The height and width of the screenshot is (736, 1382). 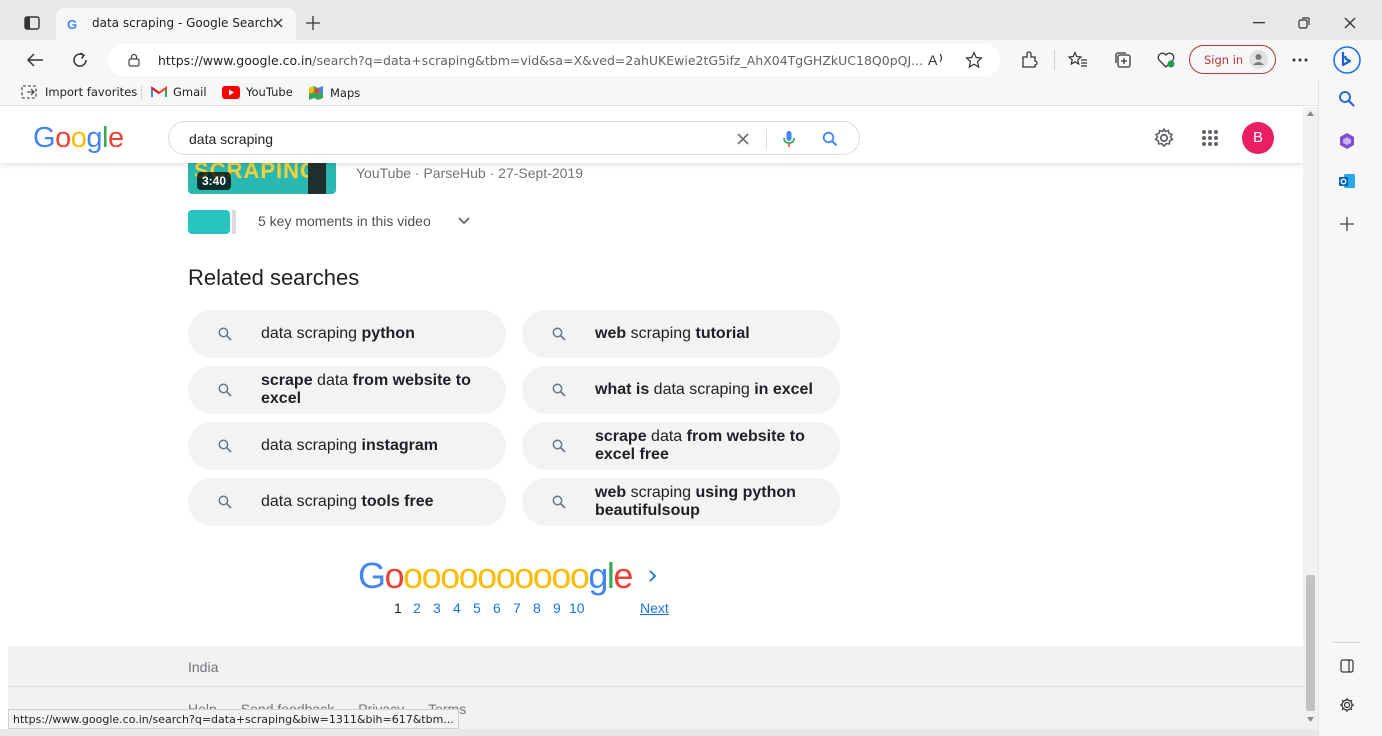 What do you see at coordinates (1123, 60) in the screenshot?
I see `collections-icon` at bounding box center [1123, 60].